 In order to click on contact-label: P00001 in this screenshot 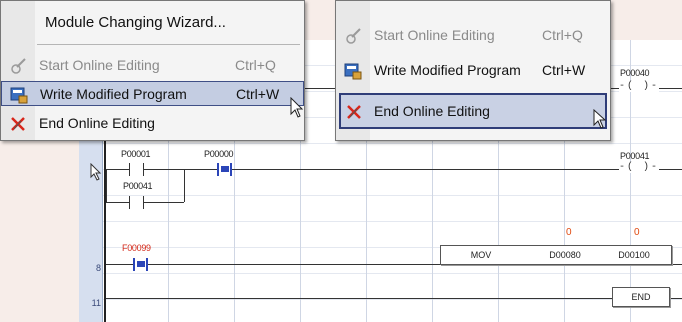, I will do `click(136, 154)`.